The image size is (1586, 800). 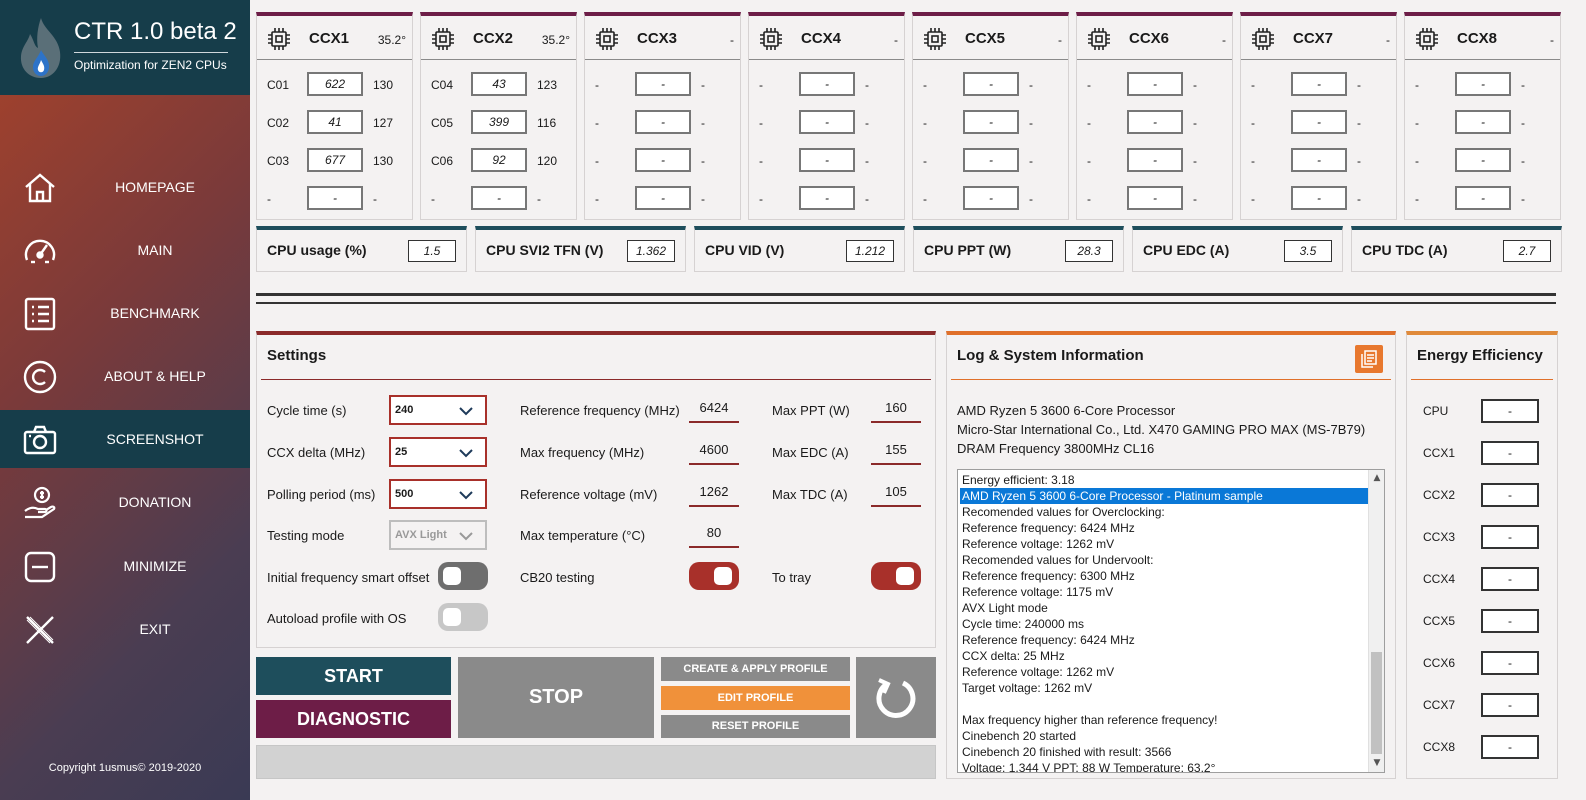 What do you see at coordinates (547, 161) in the screenshot?
I see `core-value: 120` at bounding box center [547, 161].